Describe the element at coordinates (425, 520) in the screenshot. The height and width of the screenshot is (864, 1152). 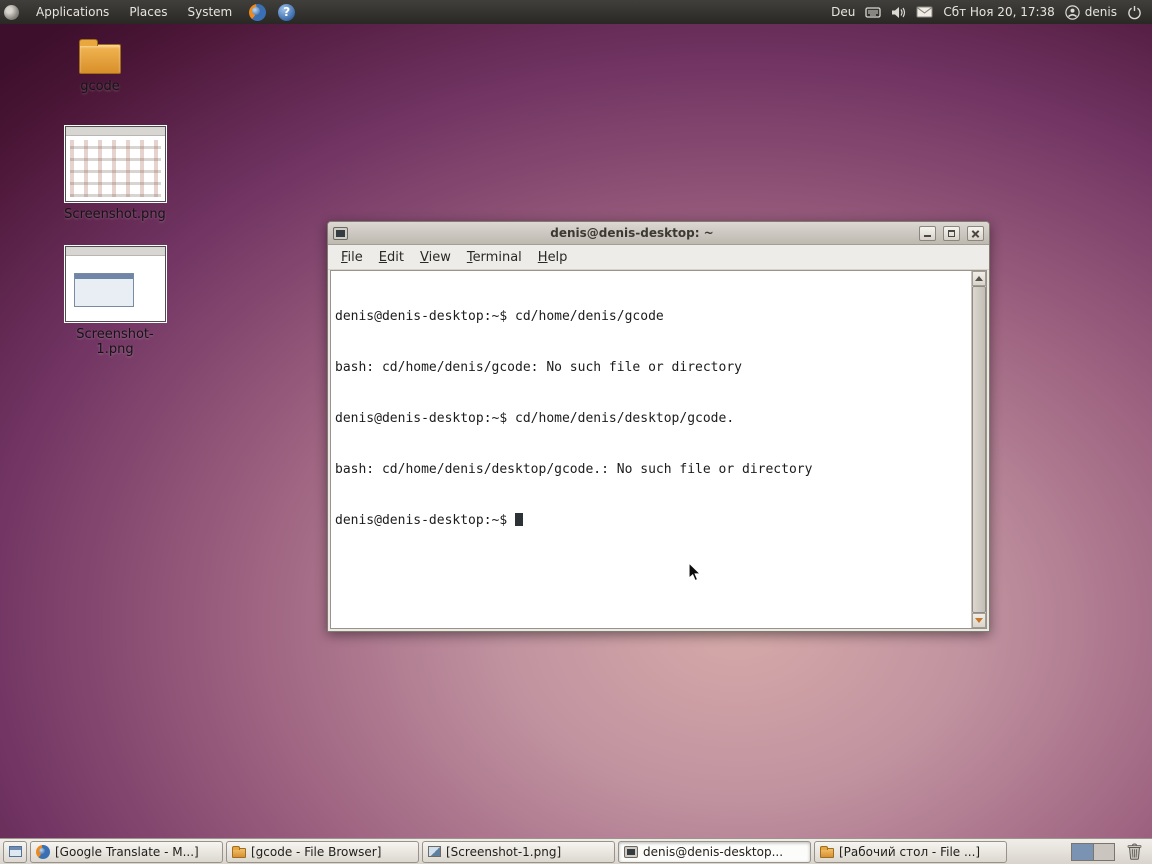
I see `terminal-prompt: denis@denis-desktop:~$` at that location.